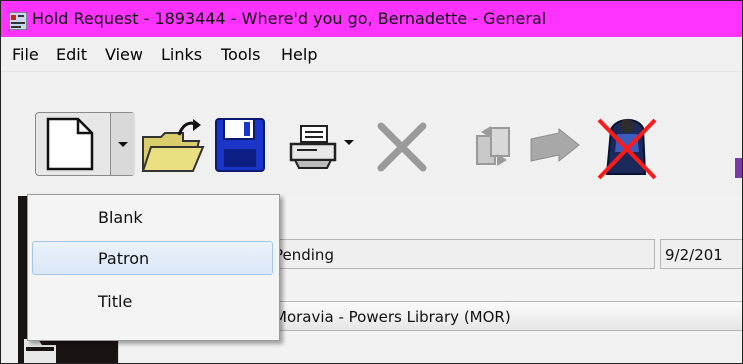 The height and width of the screenshot is (364, 743). What do you see at coordinates (694, 255) in the screenshot?
I see `date-value: 9/2/201` at bounding box center [694, 255].